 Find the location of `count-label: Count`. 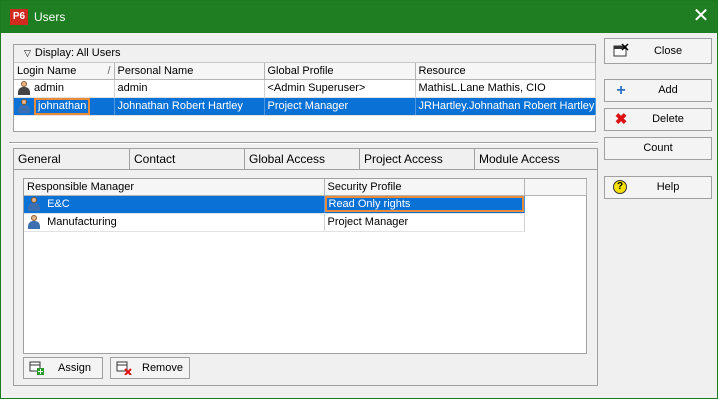

count-label: Count is located at coordinates (658, 148).